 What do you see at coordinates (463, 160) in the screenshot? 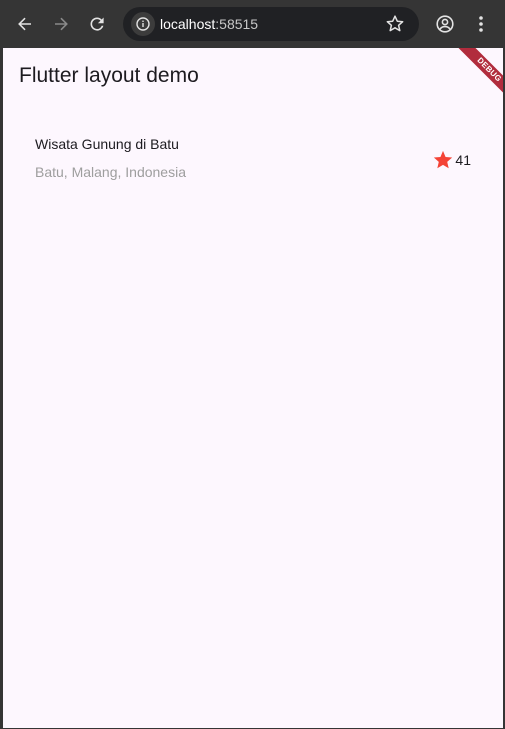
I see `favorite-count: 41` at bounding box center [463, 160].